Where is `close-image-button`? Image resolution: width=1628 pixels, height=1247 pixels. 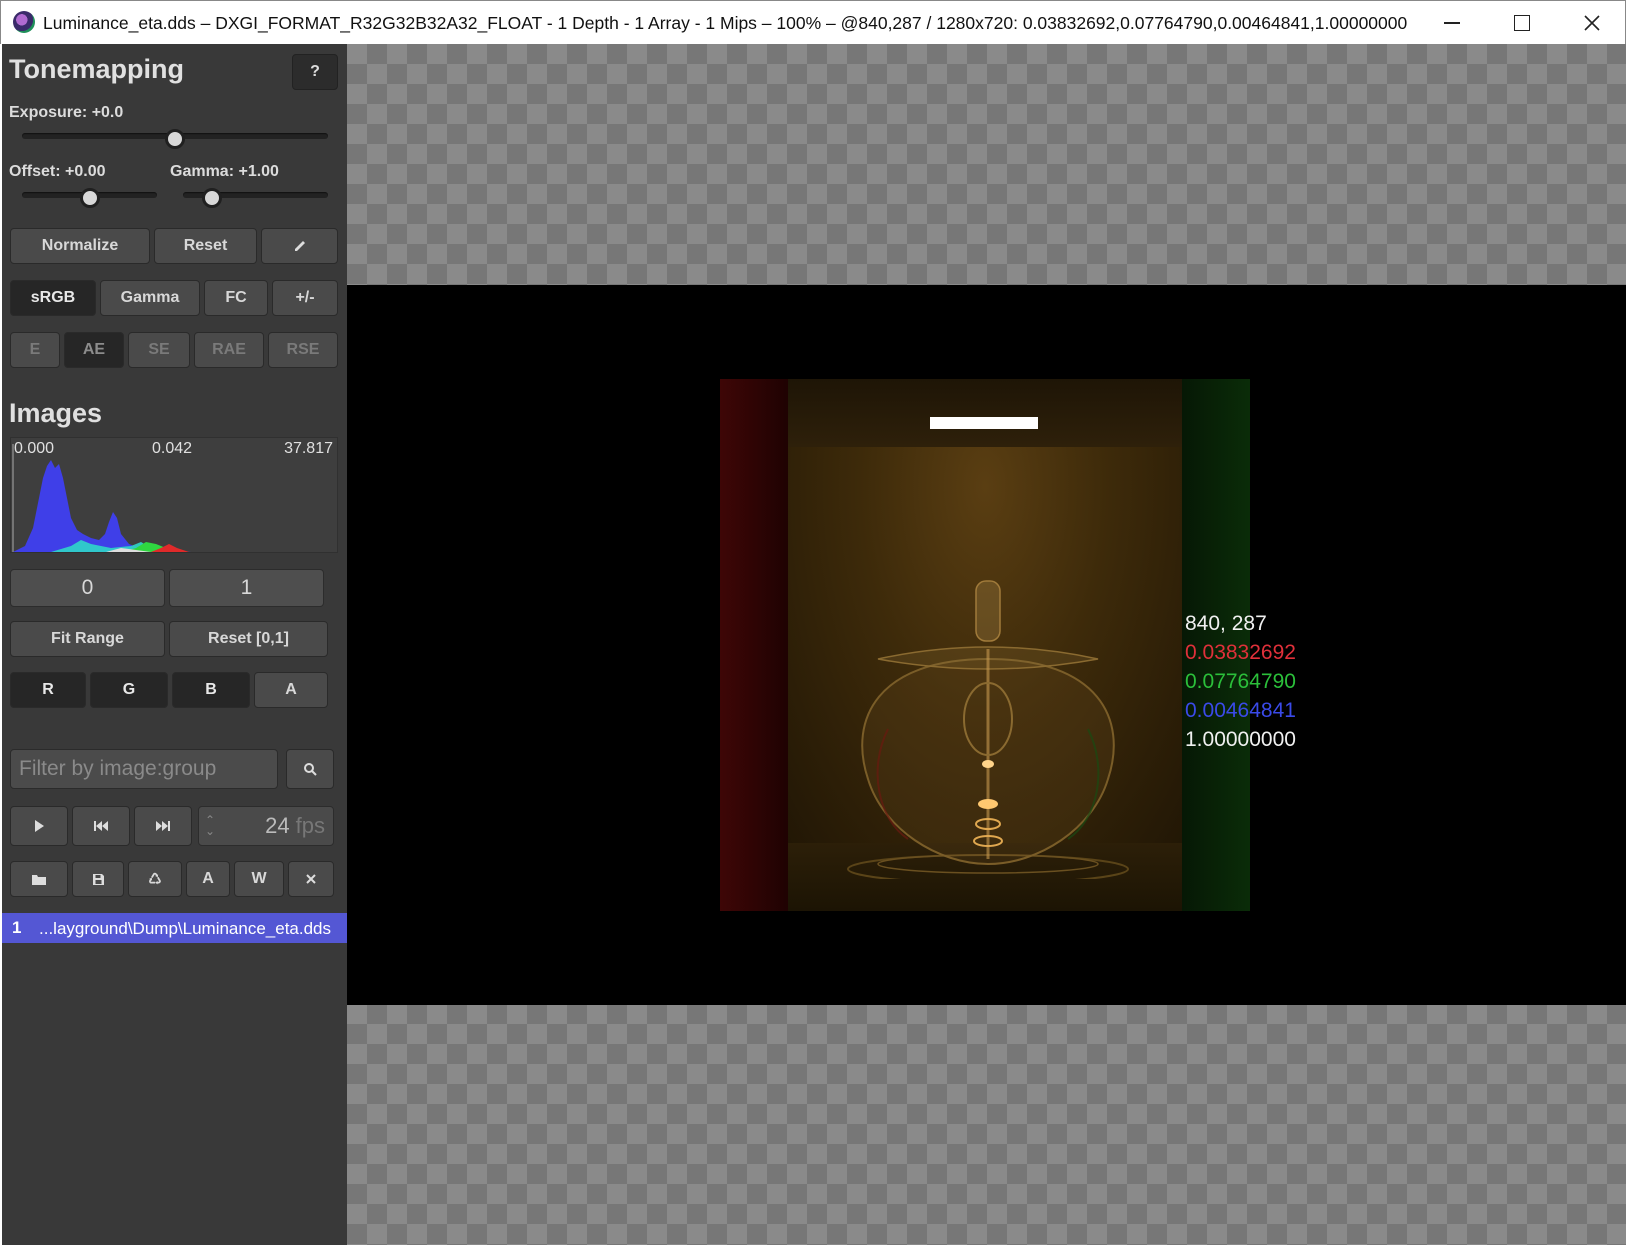 close-image-button is located at coordinates (311, 879).